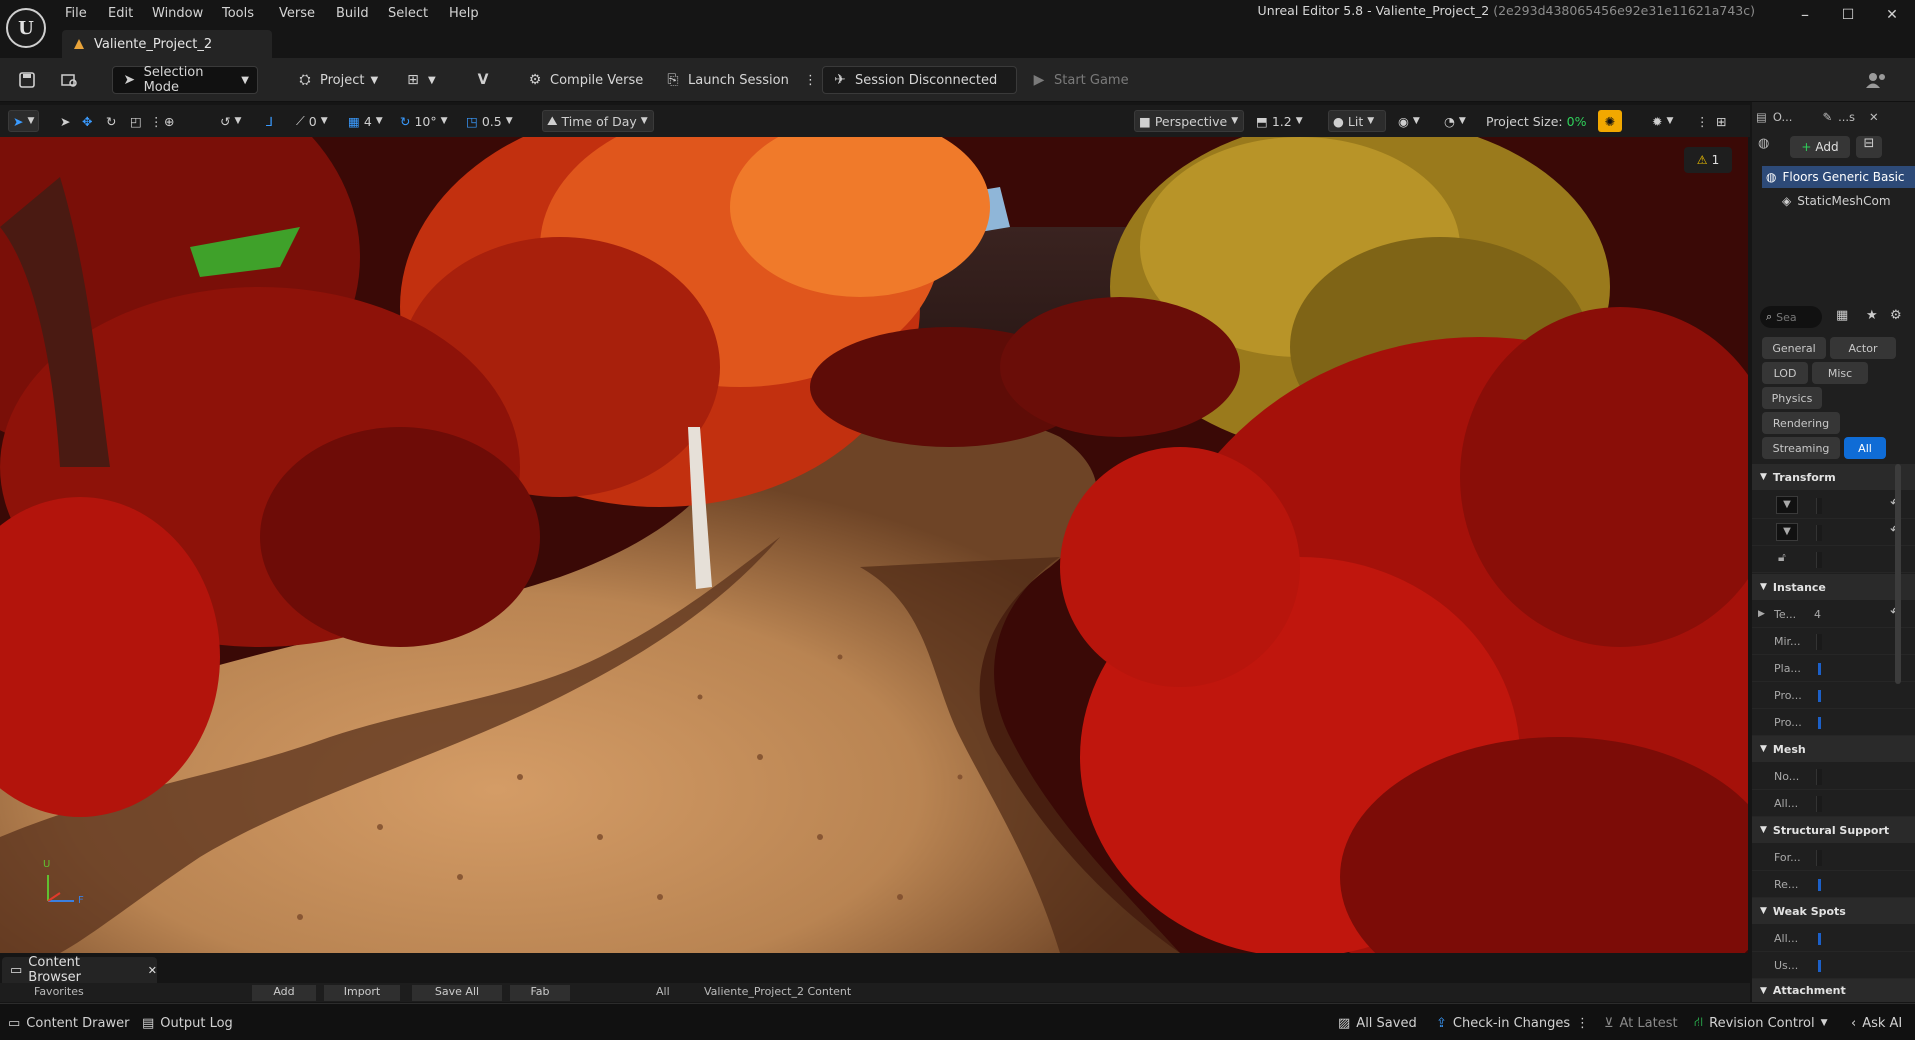 The image size is (1915, 1040). Describe the element at coordinates (1279, 121) in the screenshot. I see `camera-speed-dropdown: ⬒ 1.2 ▼` at that location.